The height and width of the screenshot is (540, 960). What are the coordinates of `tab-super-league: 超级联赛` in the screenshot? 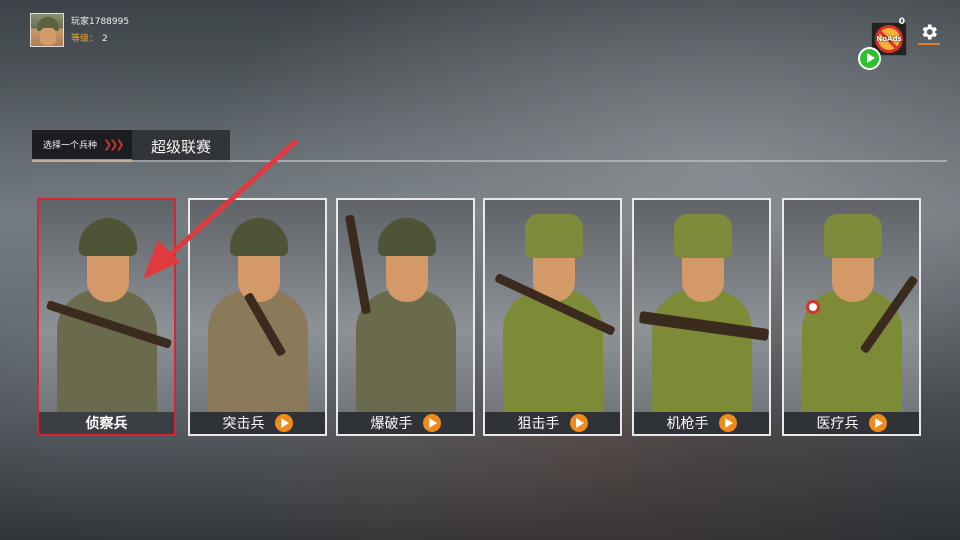 It's located at (181, 146).